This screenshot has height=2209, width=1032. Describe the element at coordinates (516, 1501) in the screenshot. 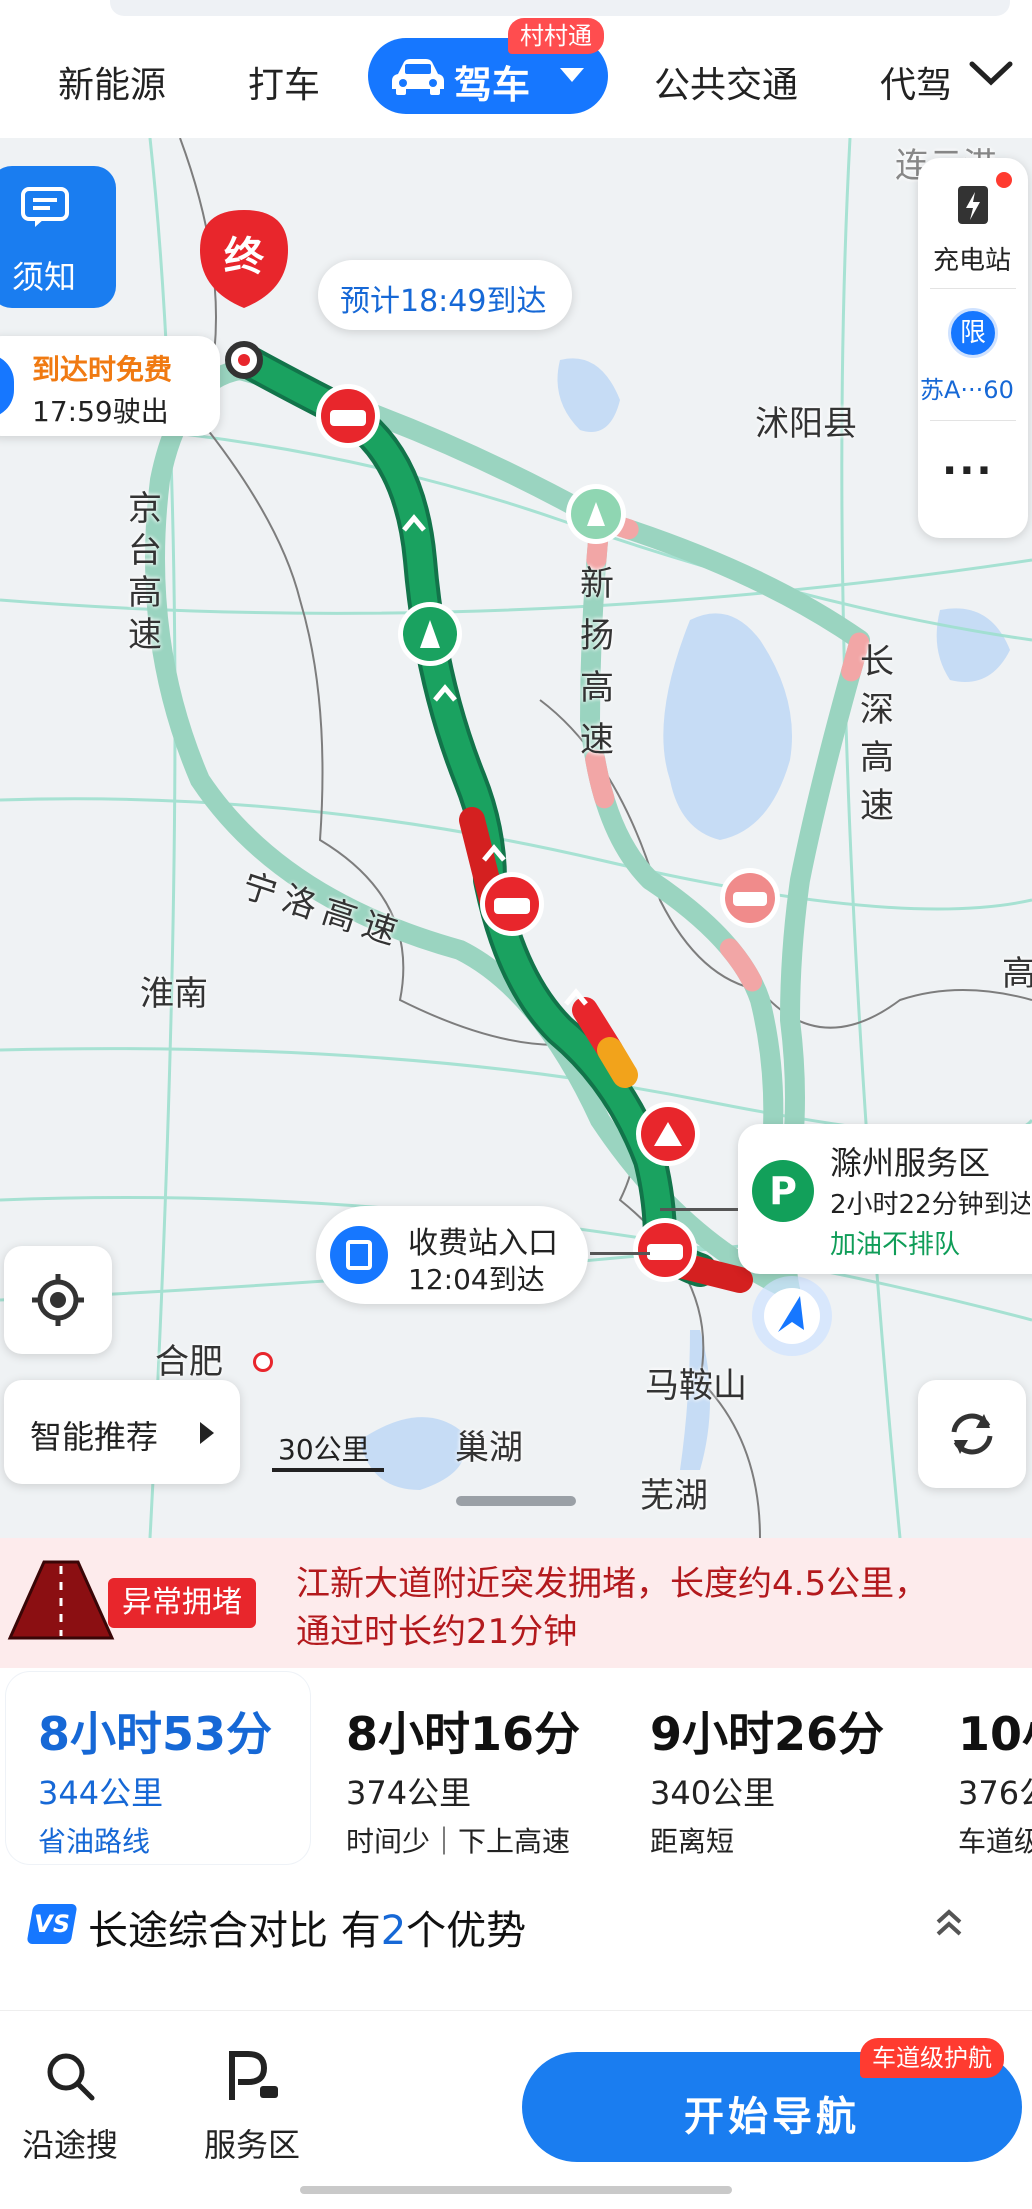

I see `panel-drag-handle` at that location.